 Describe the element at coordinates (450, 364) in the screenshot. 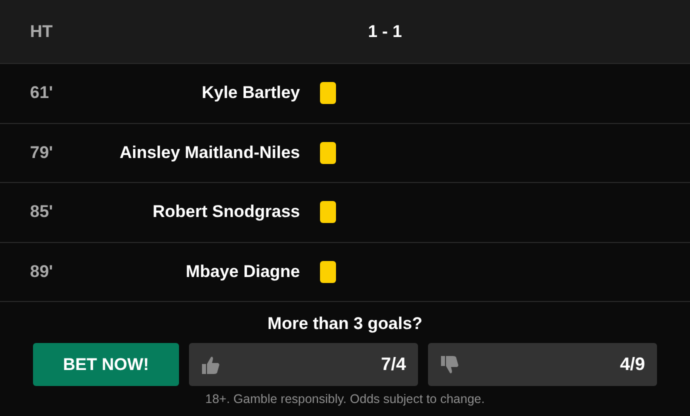

I see `thumbs-down-icon` at that location.